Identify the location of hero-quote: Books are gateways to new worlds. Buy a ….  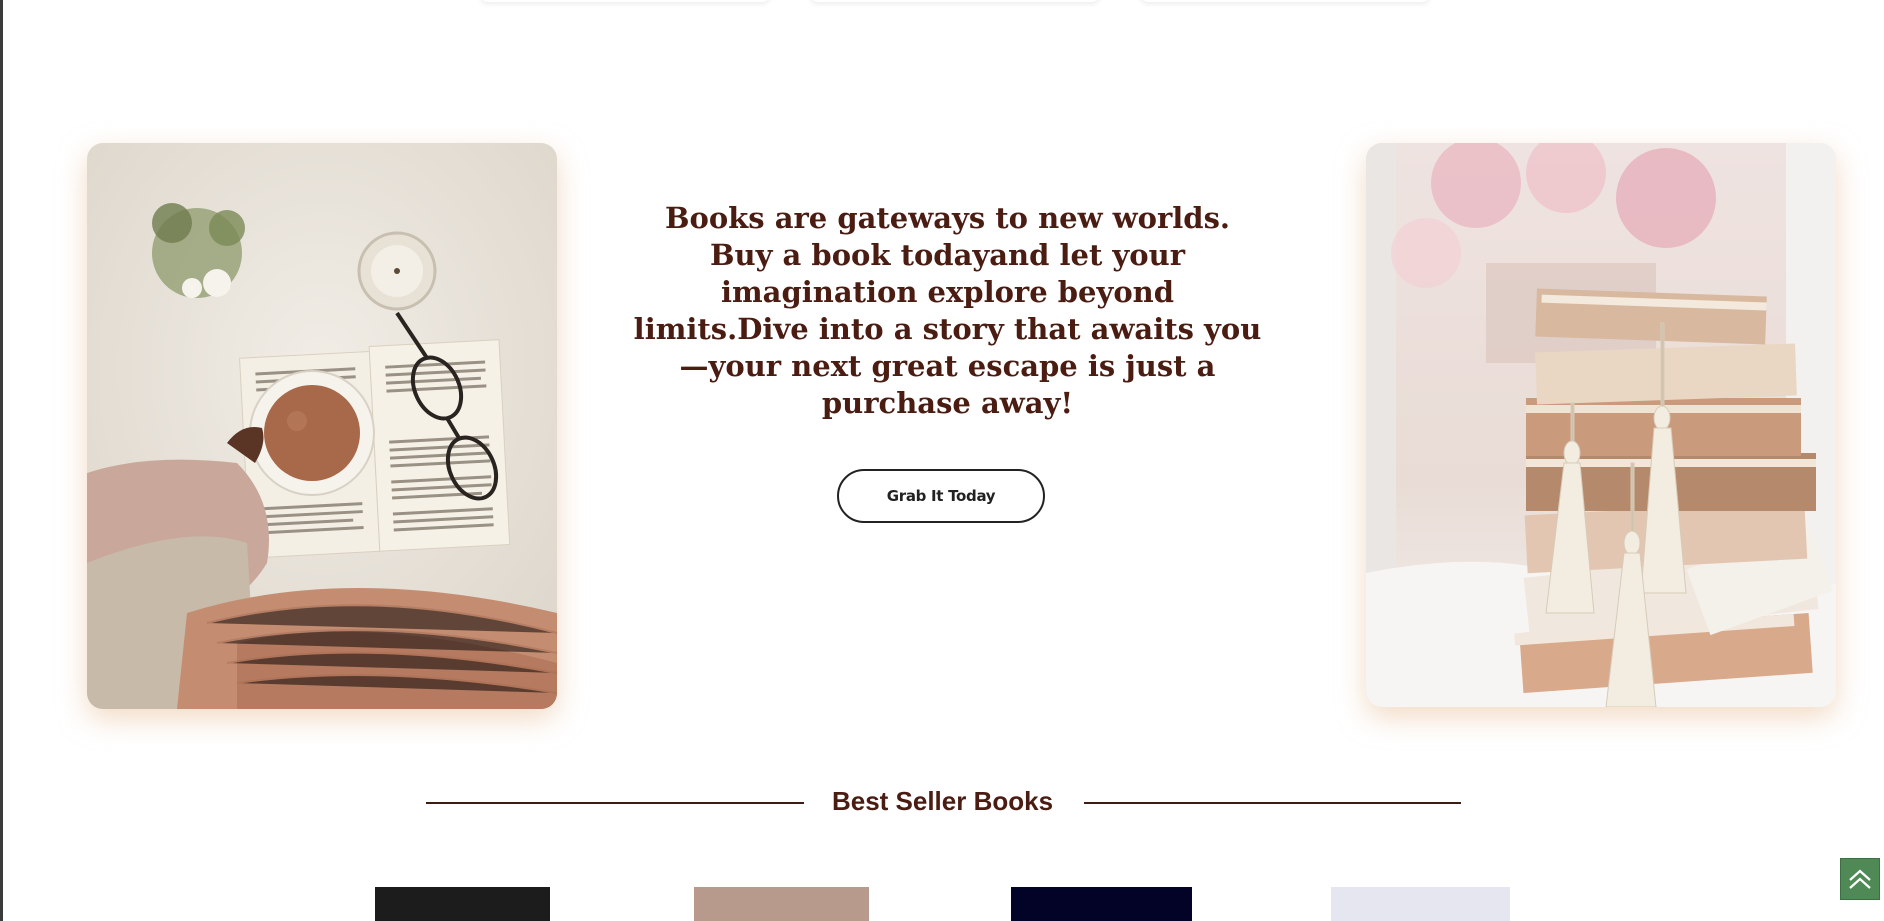
(947, 310).